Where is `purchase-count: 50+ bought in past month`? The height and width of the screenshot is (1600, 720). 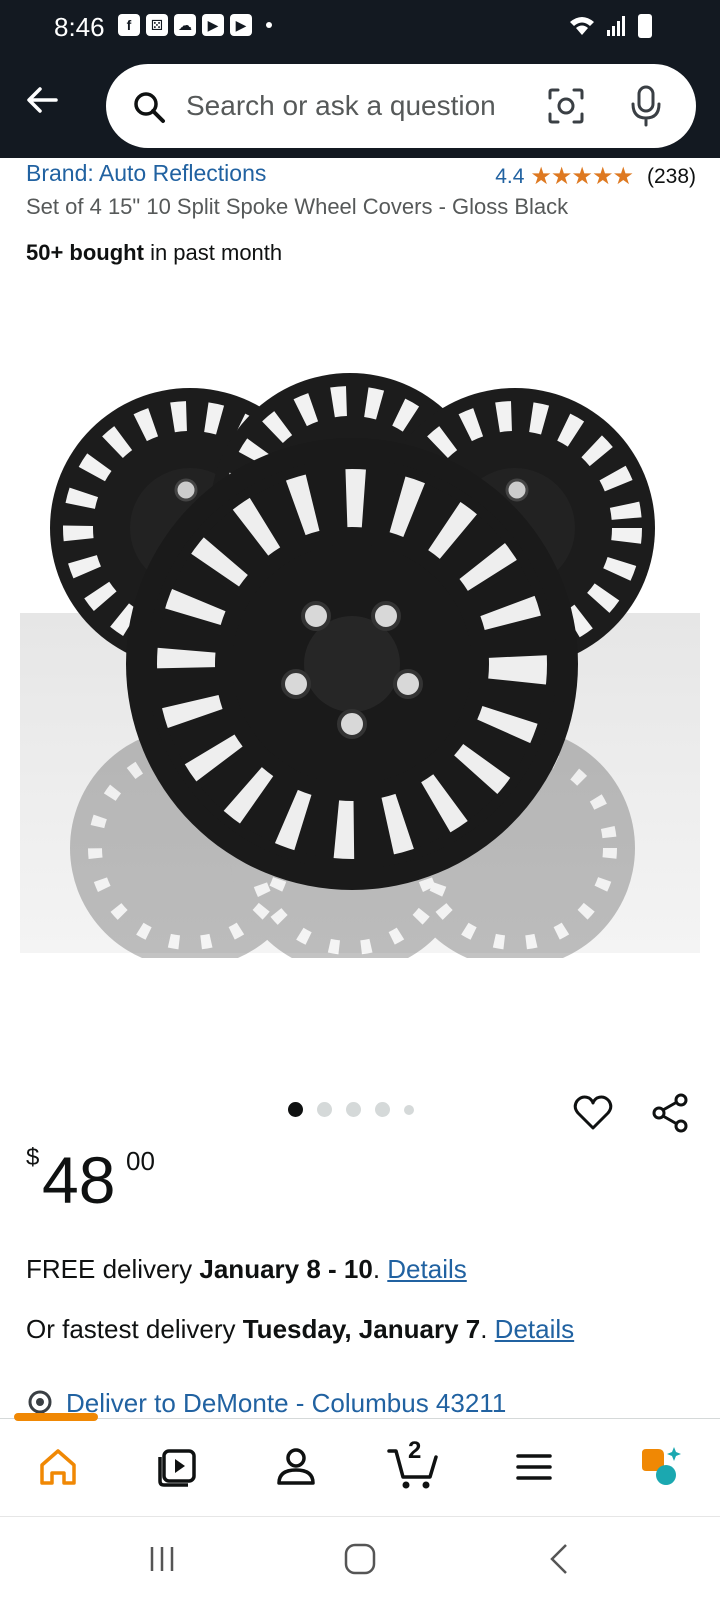
purchase-count: 50+ bought in past month is located at coordinates (154, 253).